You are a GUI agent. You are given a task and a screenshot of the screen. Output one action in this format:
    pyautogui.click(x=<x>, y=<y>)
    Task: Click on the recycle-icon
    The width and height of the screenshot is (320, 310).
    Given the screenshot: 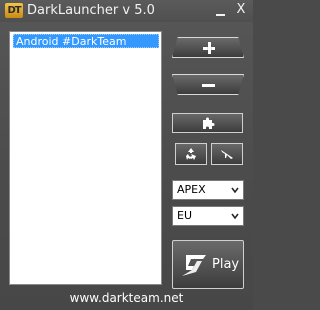 What is the action you would take?
    pyautogui.click(x=191, y=154)
    